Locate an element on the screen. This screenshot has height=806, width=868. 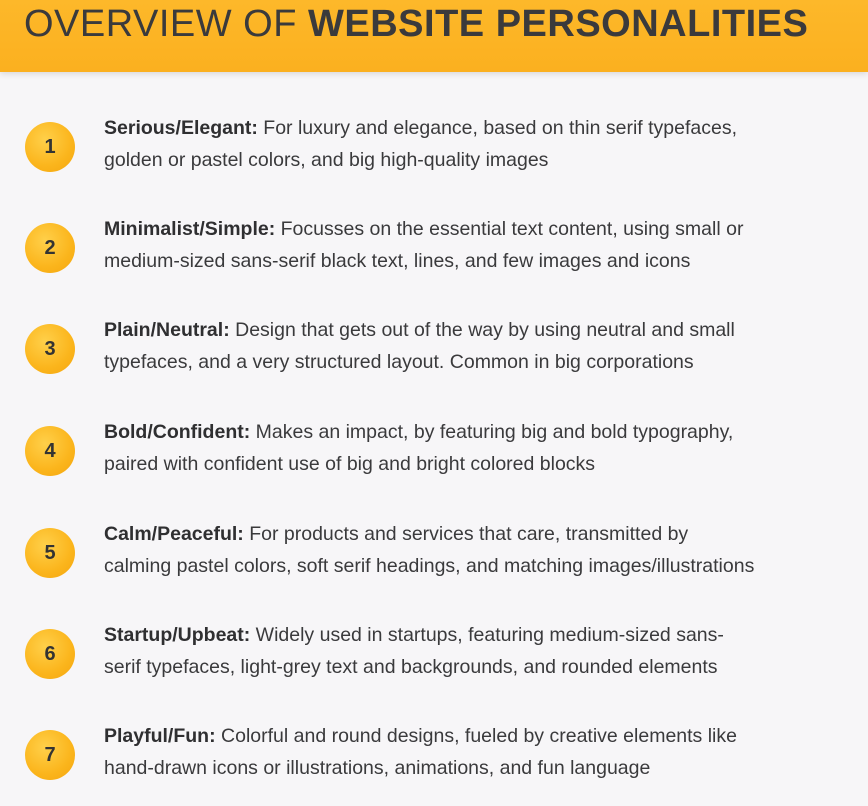
number-badge: 5 is located at coordinates (50, 553).